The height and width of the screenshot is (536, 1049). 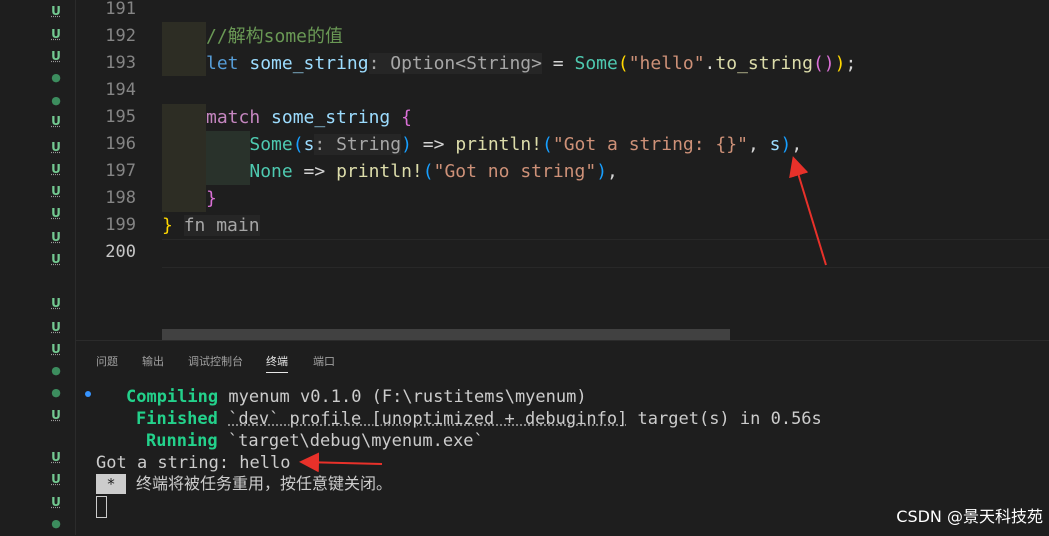 What do you see at coordinates (446, 334) in the screenshot?
I see `horizontal-scrollbar` at bounding box center [446, 334].